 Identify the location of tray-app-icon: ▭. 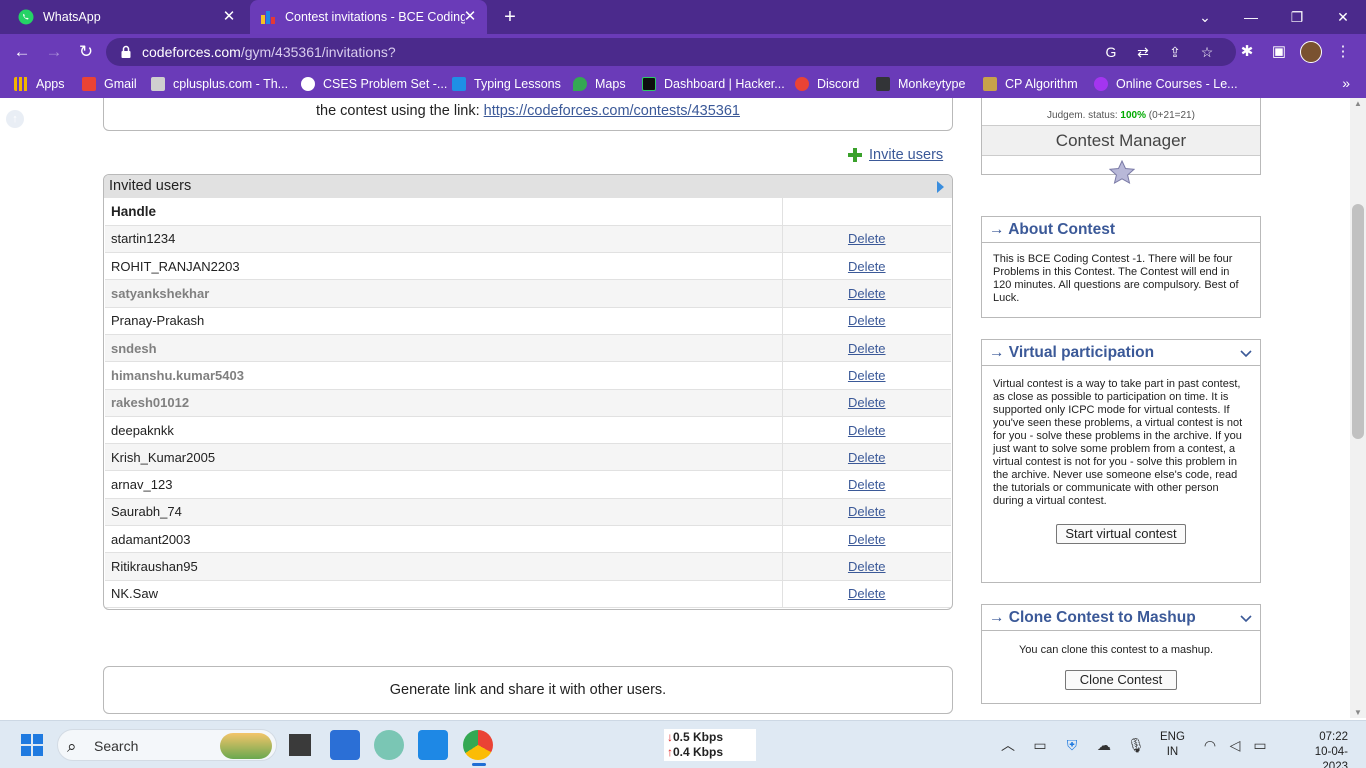
(1040, 745).